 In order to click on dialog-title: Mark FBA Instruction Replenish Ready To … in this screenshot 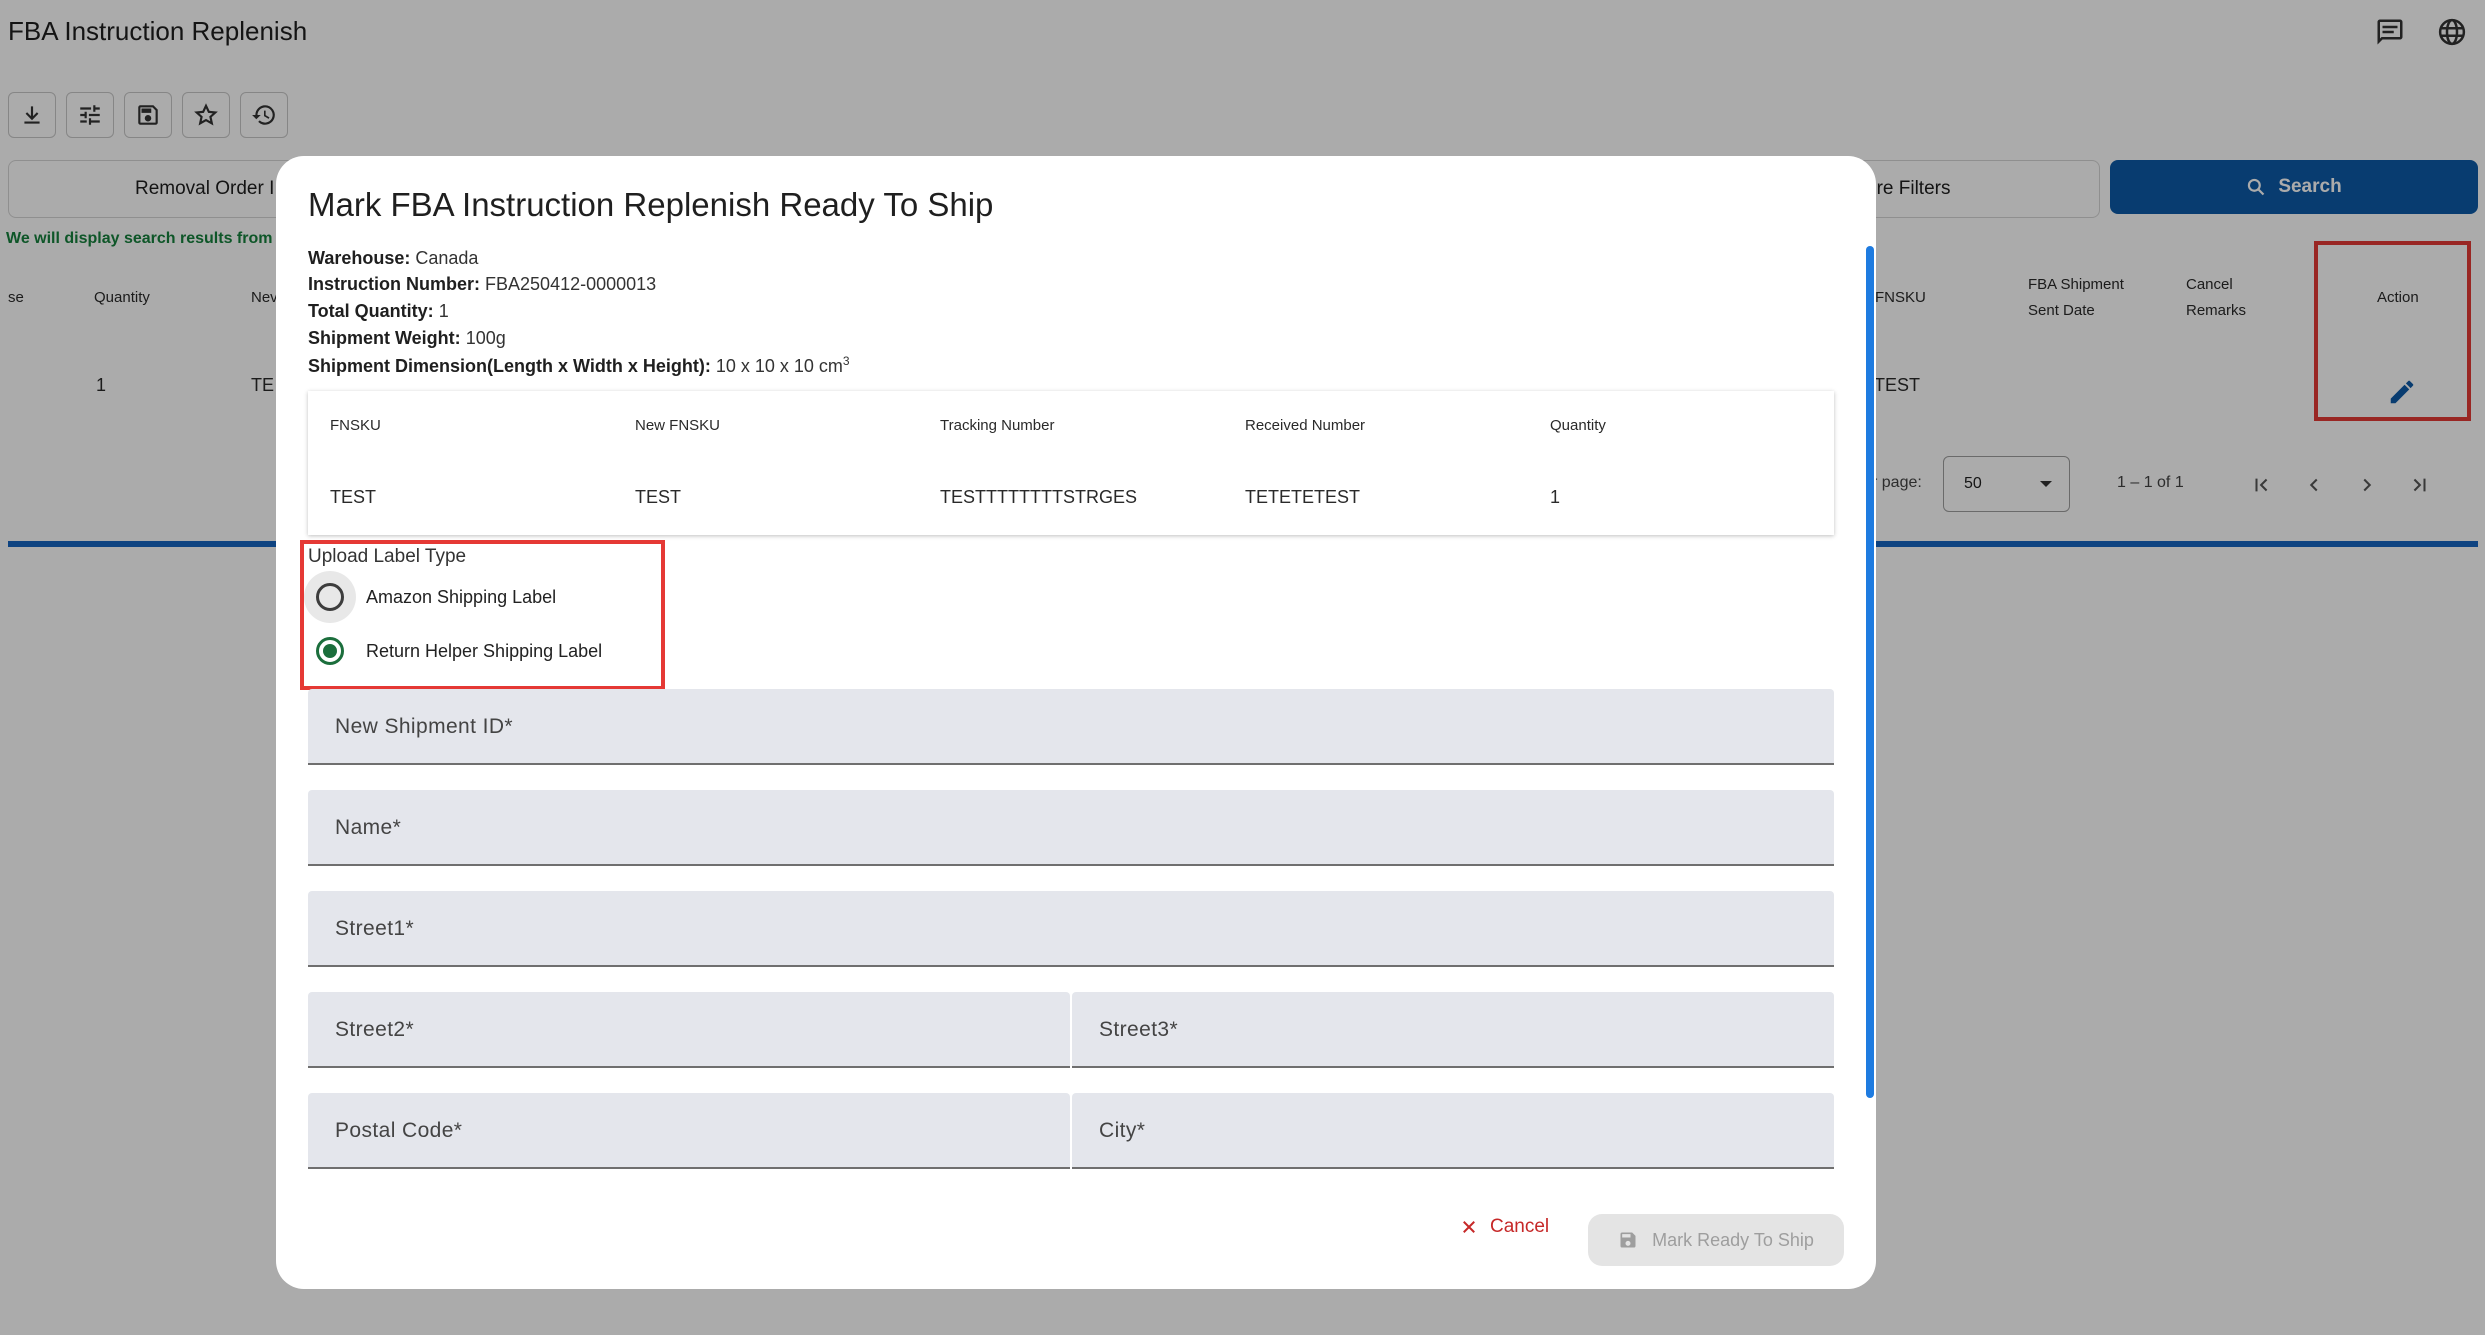, I will do `click(651, 204)`.